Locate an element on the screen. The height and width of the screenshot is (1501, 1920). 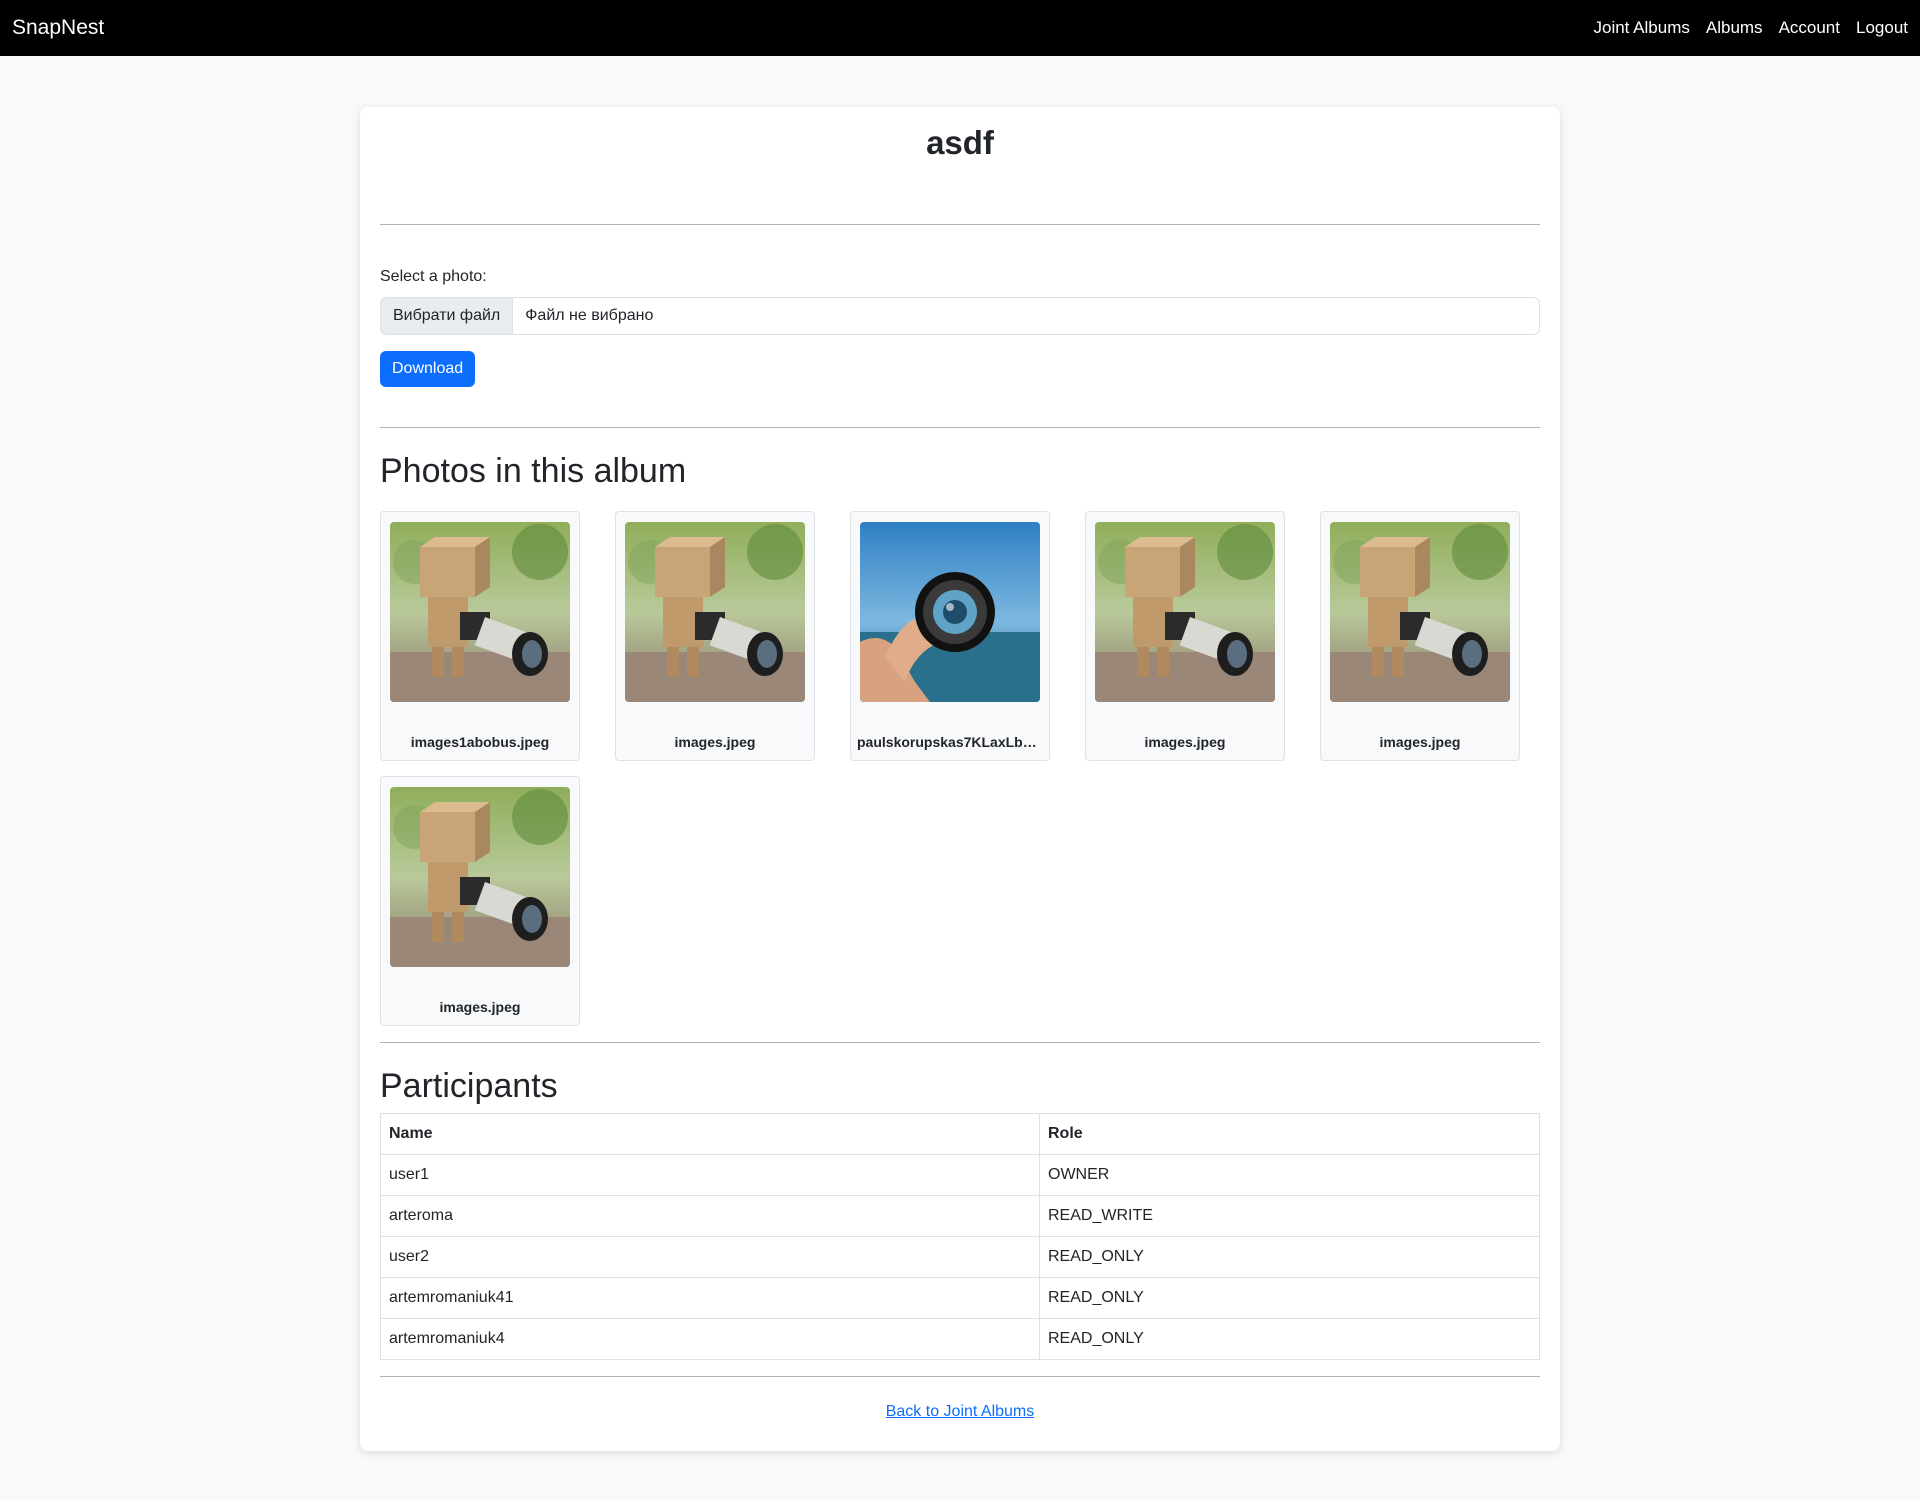
hand-holding-lens-image is located at coordinates (950, 612).